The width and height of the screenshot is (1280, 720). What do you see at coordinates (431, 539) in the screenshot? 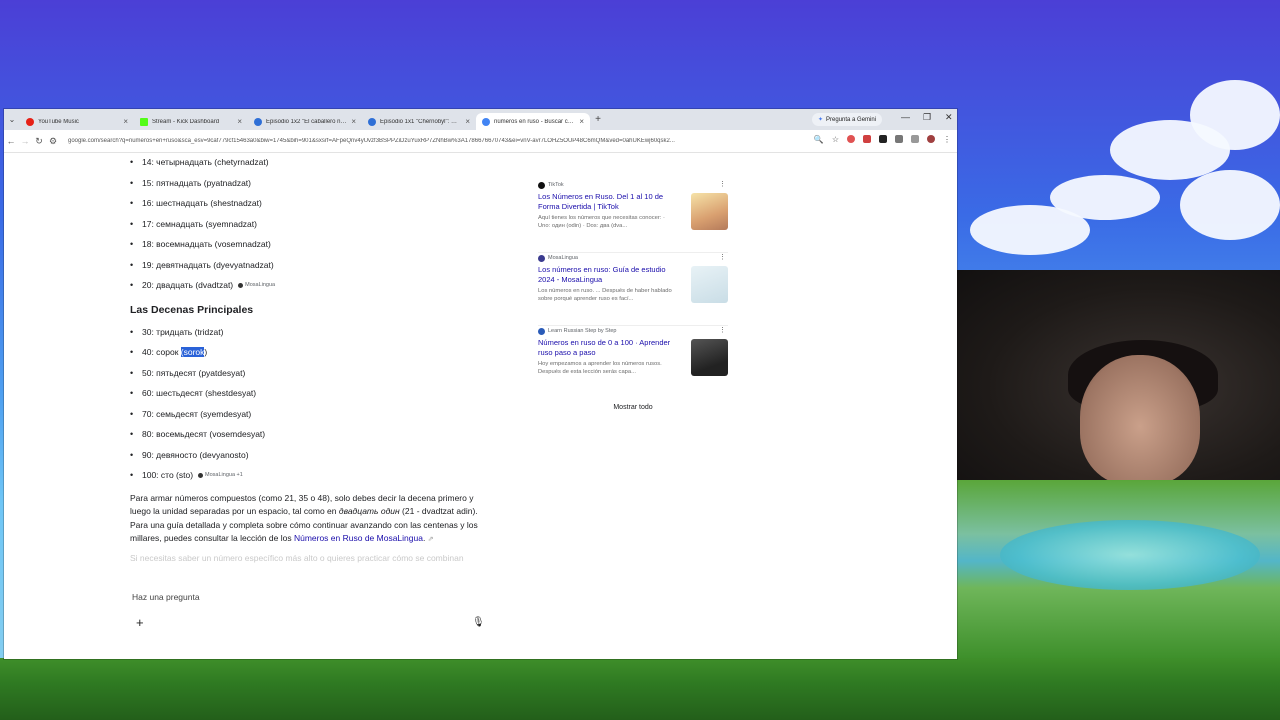
I see `link-icon: ⇗` at bounding box center [431, 539].